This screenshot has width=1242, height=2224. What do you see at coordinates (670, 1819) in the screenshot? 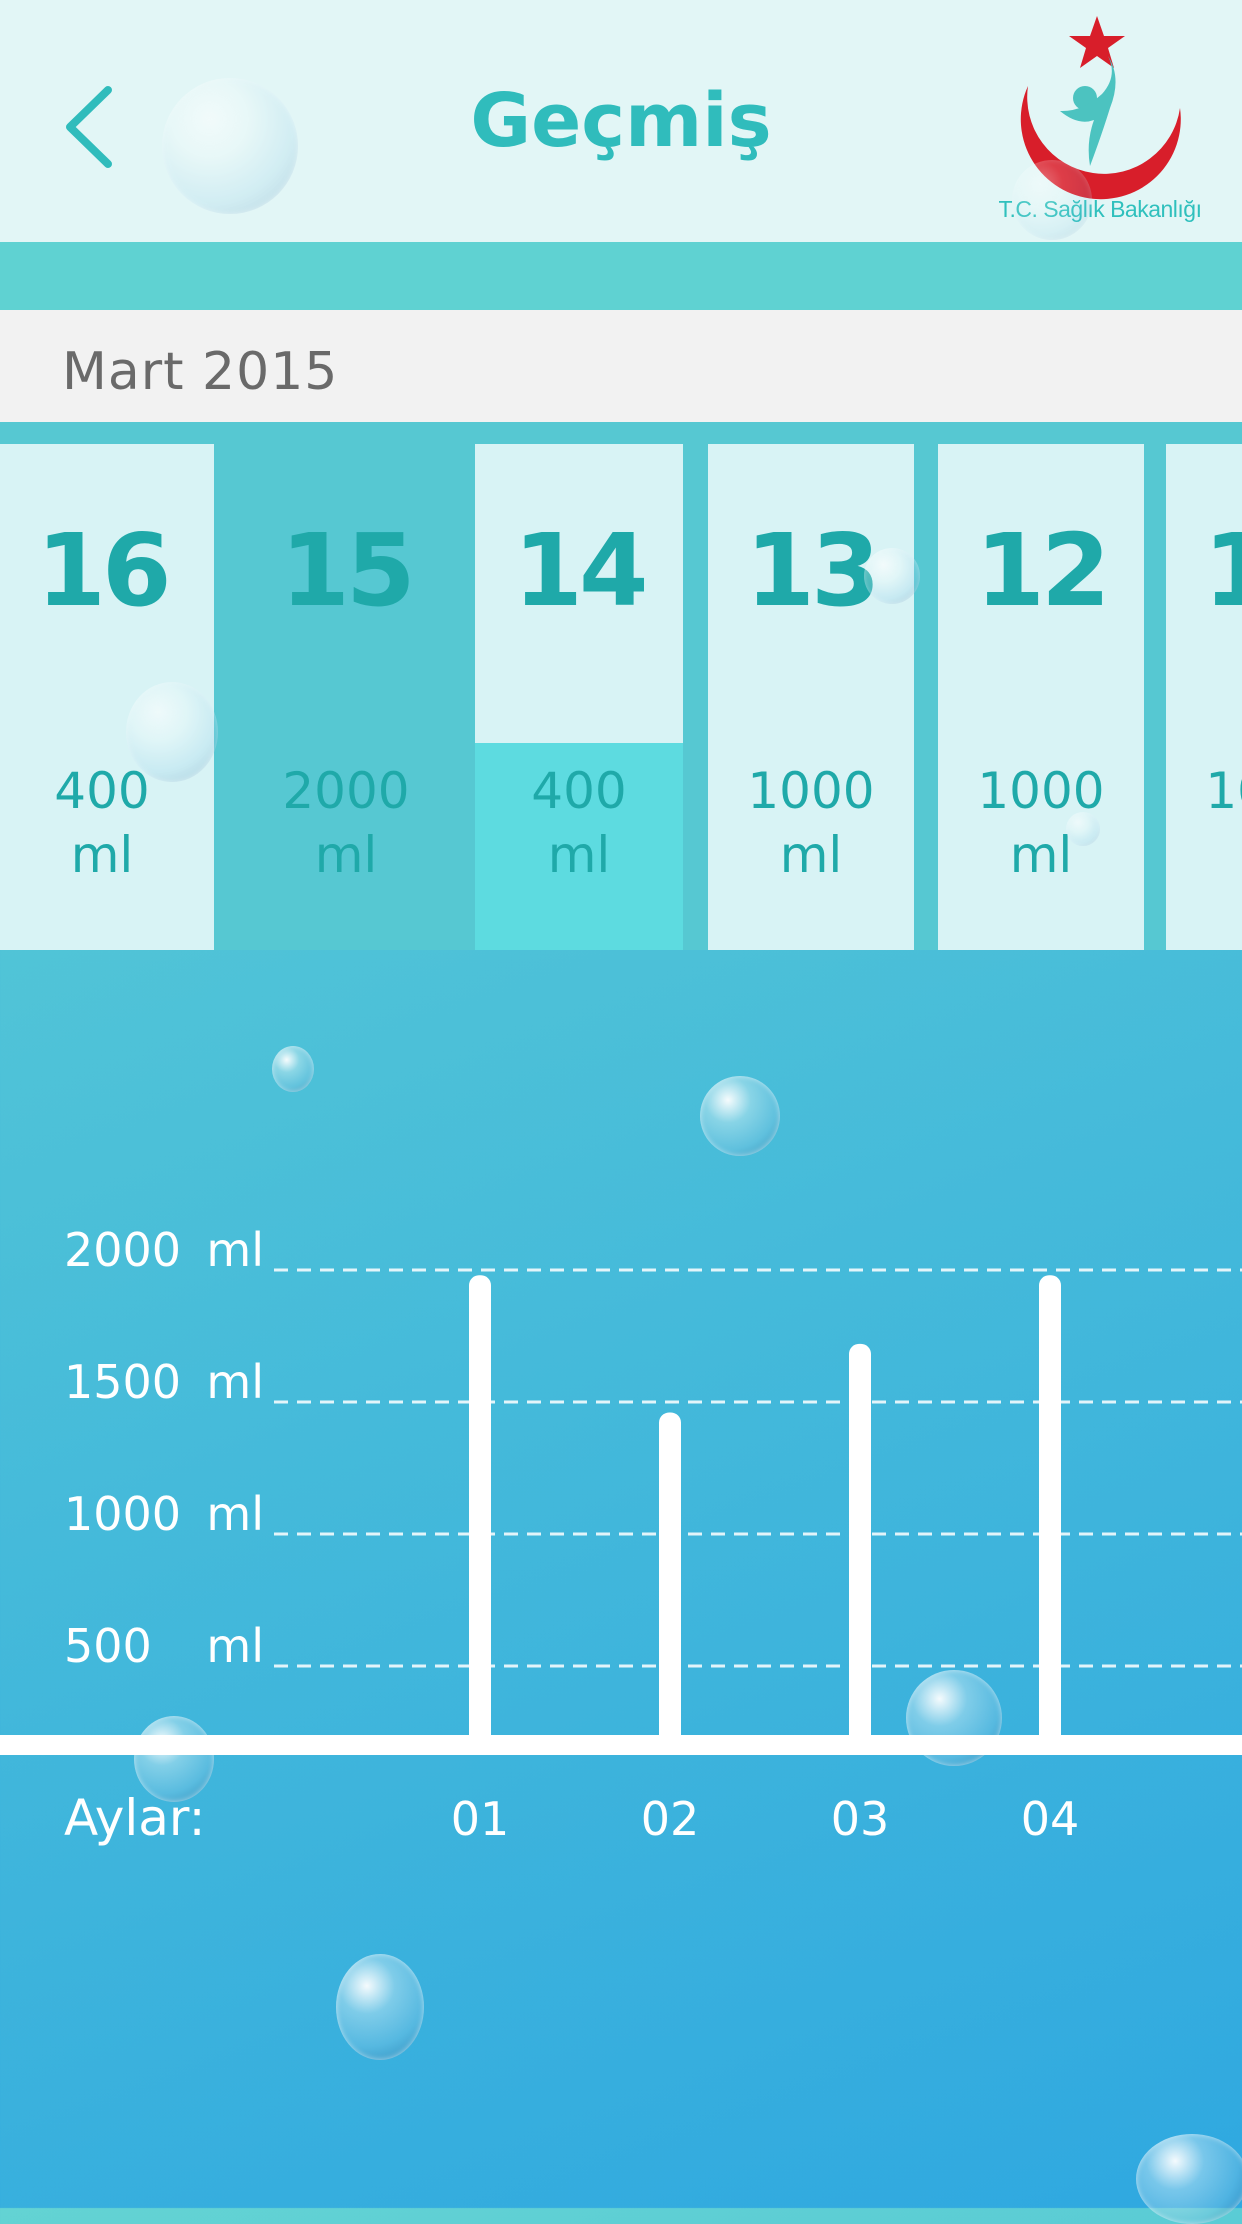
I see `x-tick-label: 02` at bounding box center [670, 1819].